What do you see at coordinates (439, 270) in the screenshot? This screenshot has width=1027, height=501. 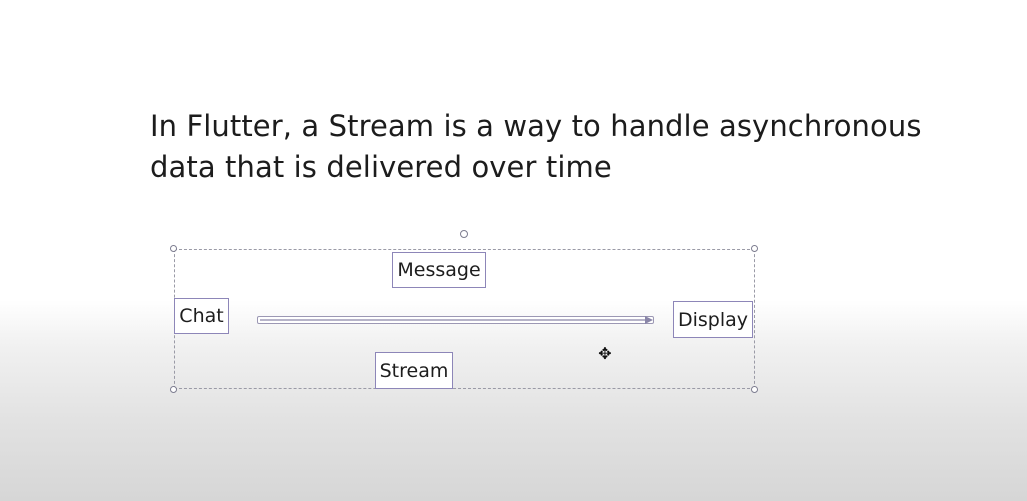 I see `message-label-box: Message` at bounding box center [439, 270].